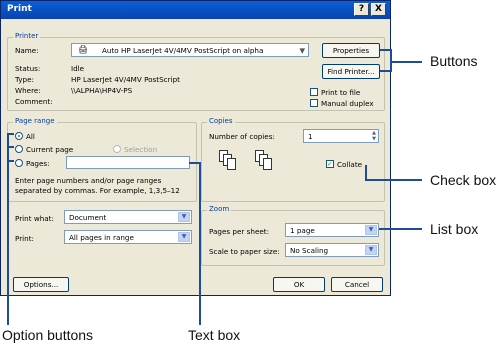  Describe the element at coordinates (24, 79) in the screenshot. I see `type-label: Type:` at that location.